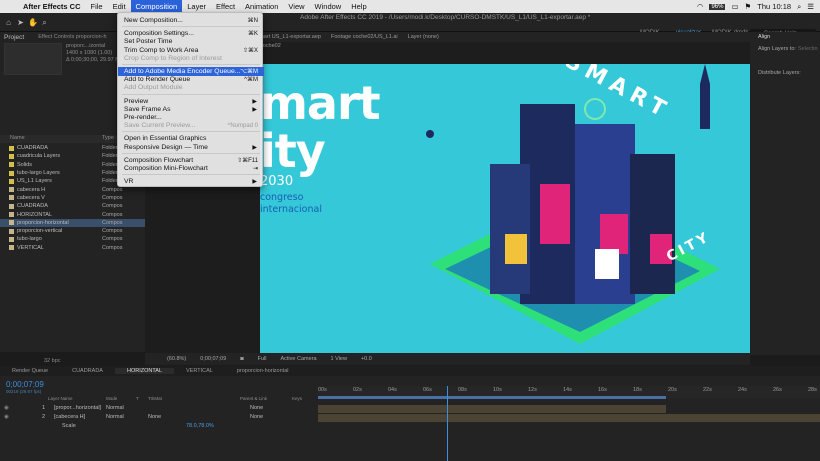 Image resolution: width=820 pixels, height=461 pixels. I want to click on col-t: T, so click(137, 398).